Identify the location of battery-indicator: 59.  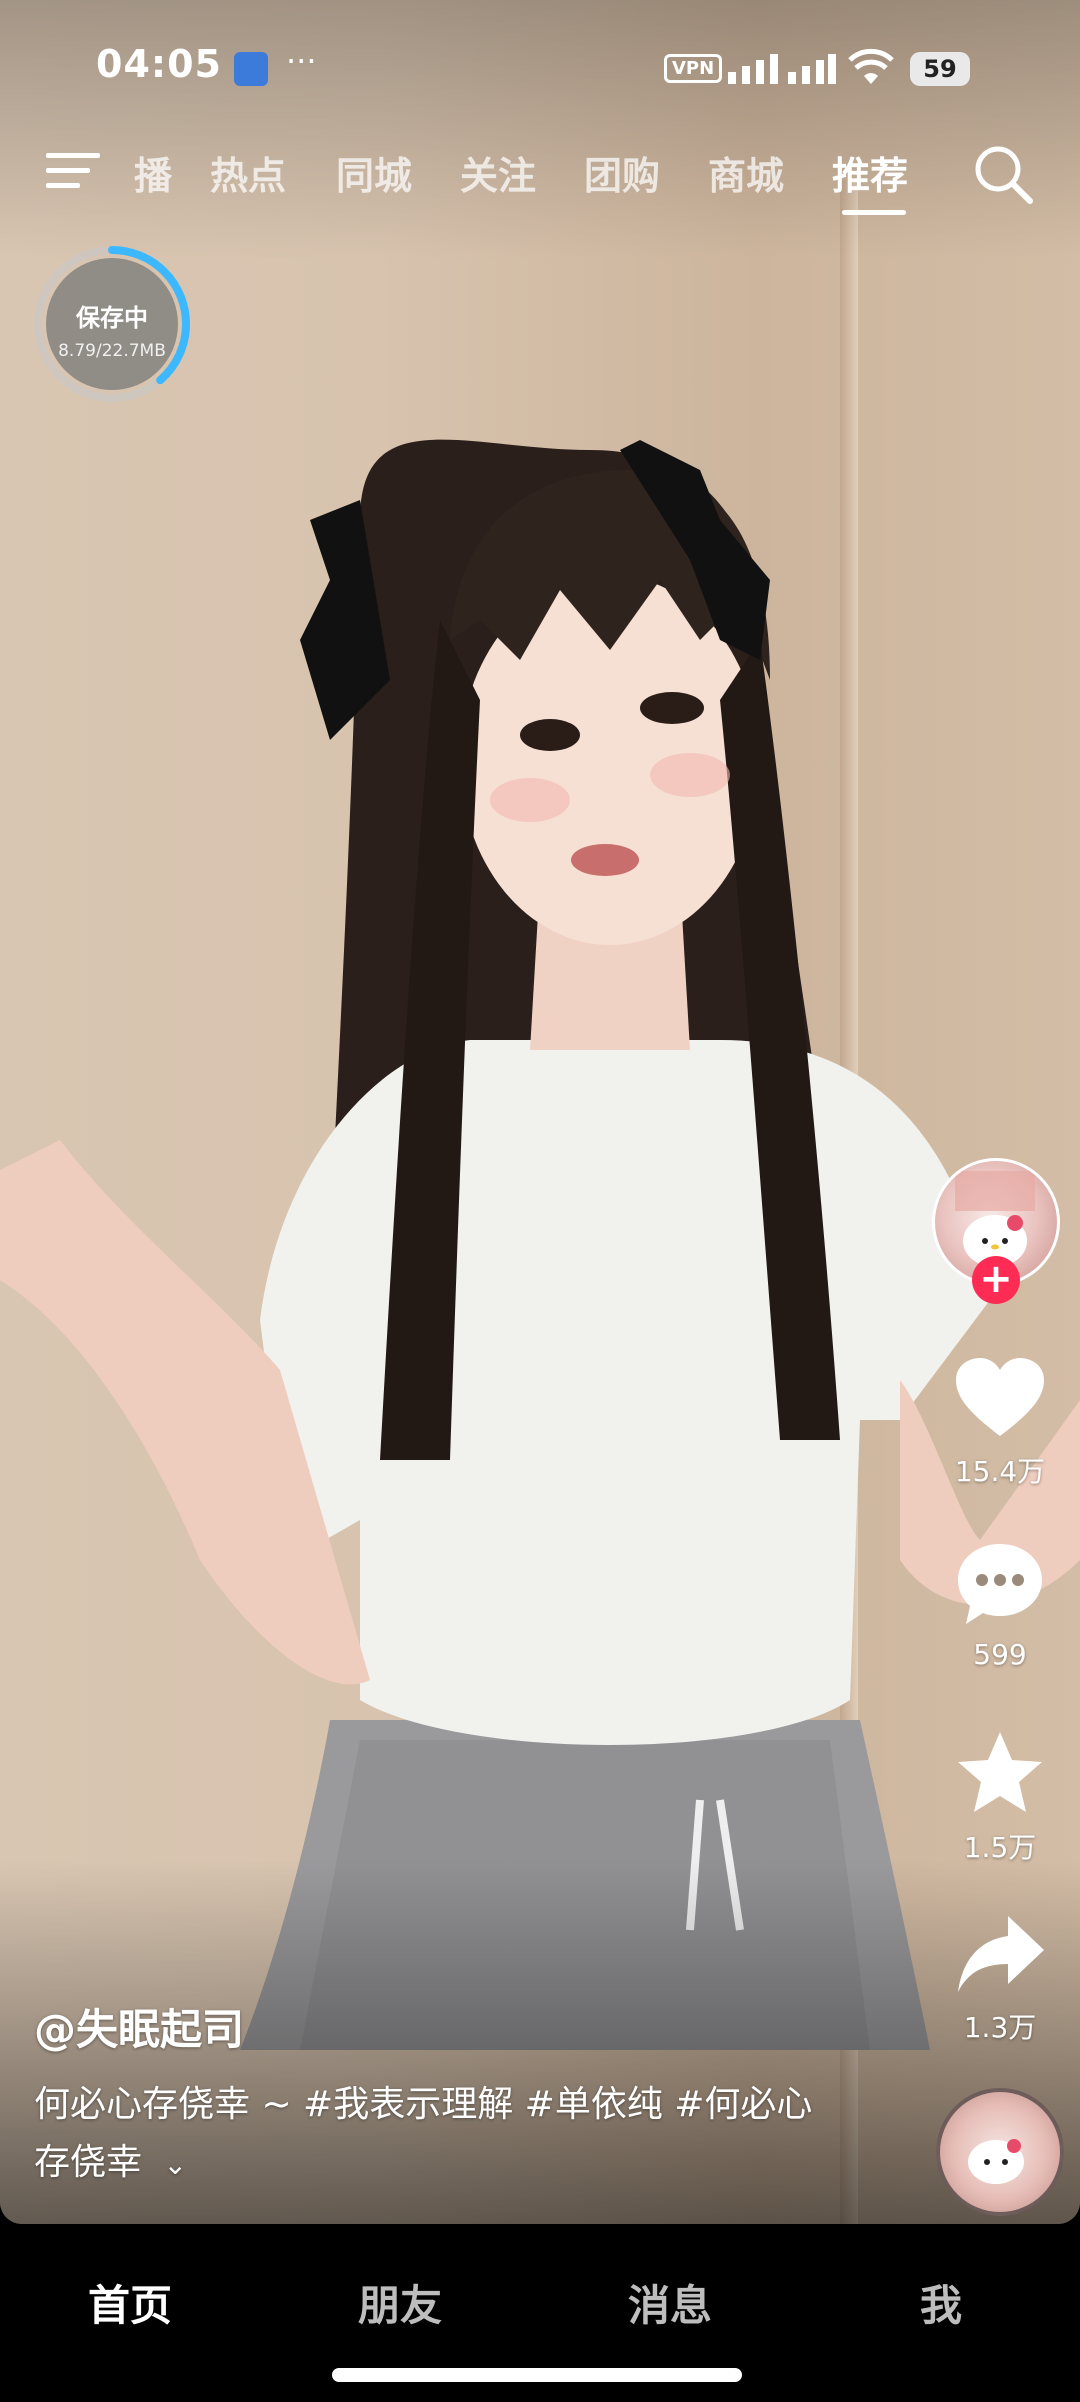
(940, 69).